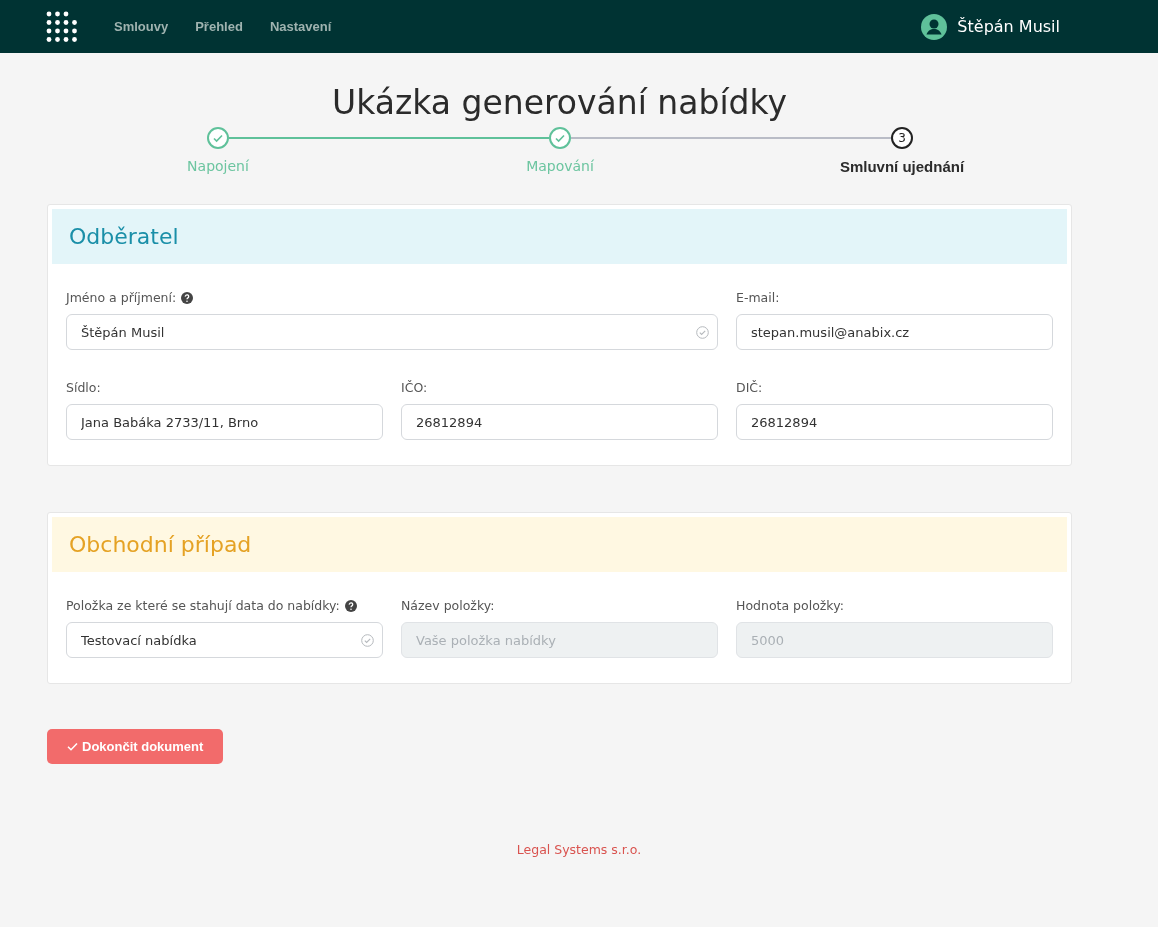 This screenshot has width=1158, height=927. Describe the element at coordinates (224, 640) in the screenshot. I see `input-field: Testovací nabídka` at that location.